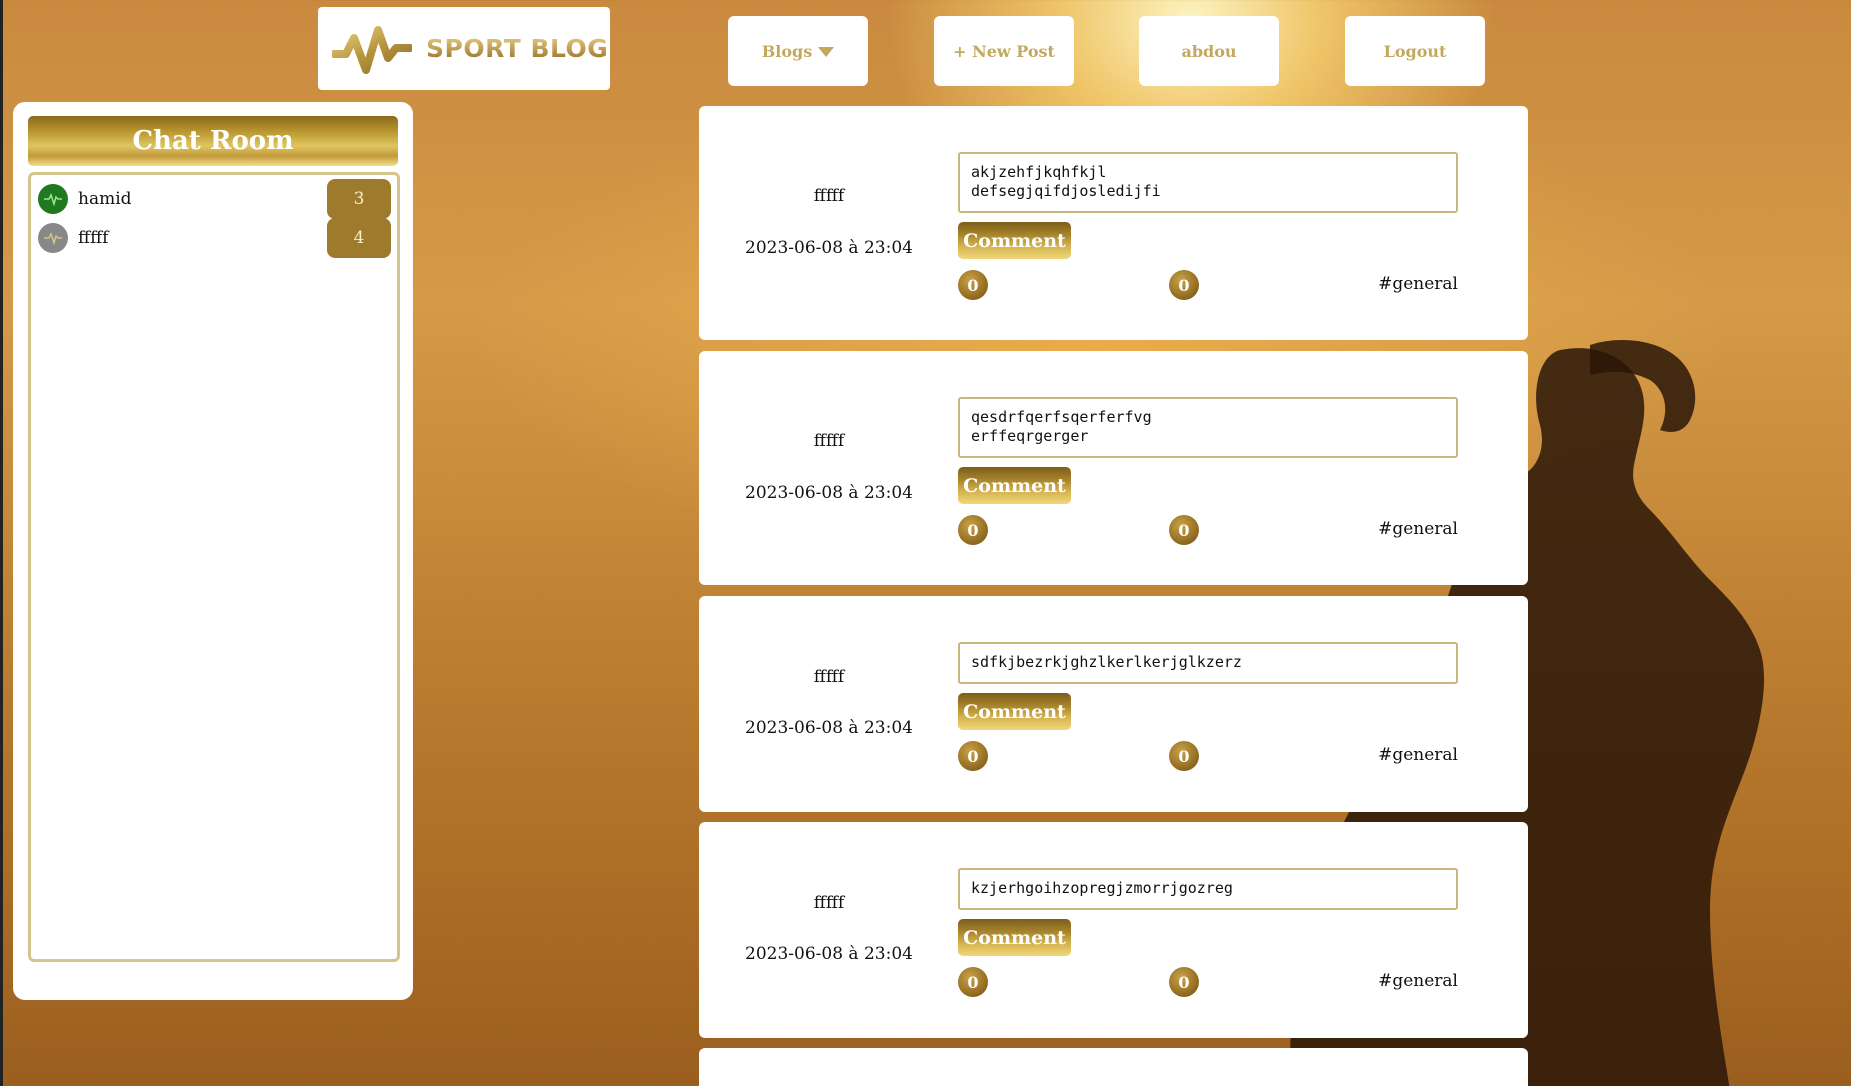 The width and height of the screenshot is (1851, 1086). I want to click on new-post-button: + New Post, so click(1004, 51).